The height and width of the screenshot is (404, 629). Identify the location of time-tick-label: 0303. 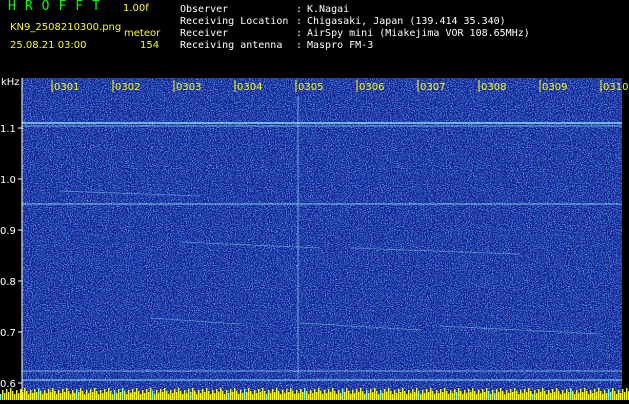
(188, 87).